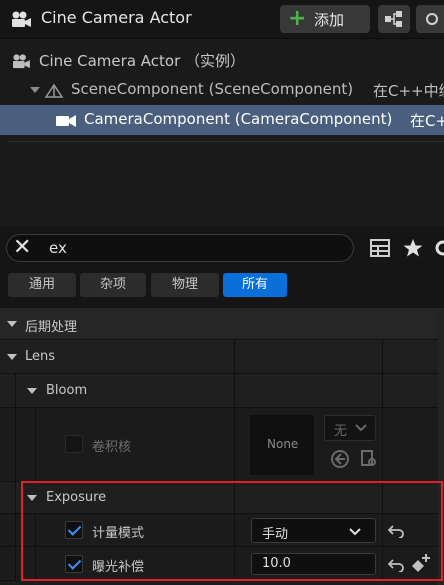 The height and width of the screenshot is (585, 444). Describe the element at coordinates (40, 356) in the screenshot. I see `category-label: Lens` at that location.